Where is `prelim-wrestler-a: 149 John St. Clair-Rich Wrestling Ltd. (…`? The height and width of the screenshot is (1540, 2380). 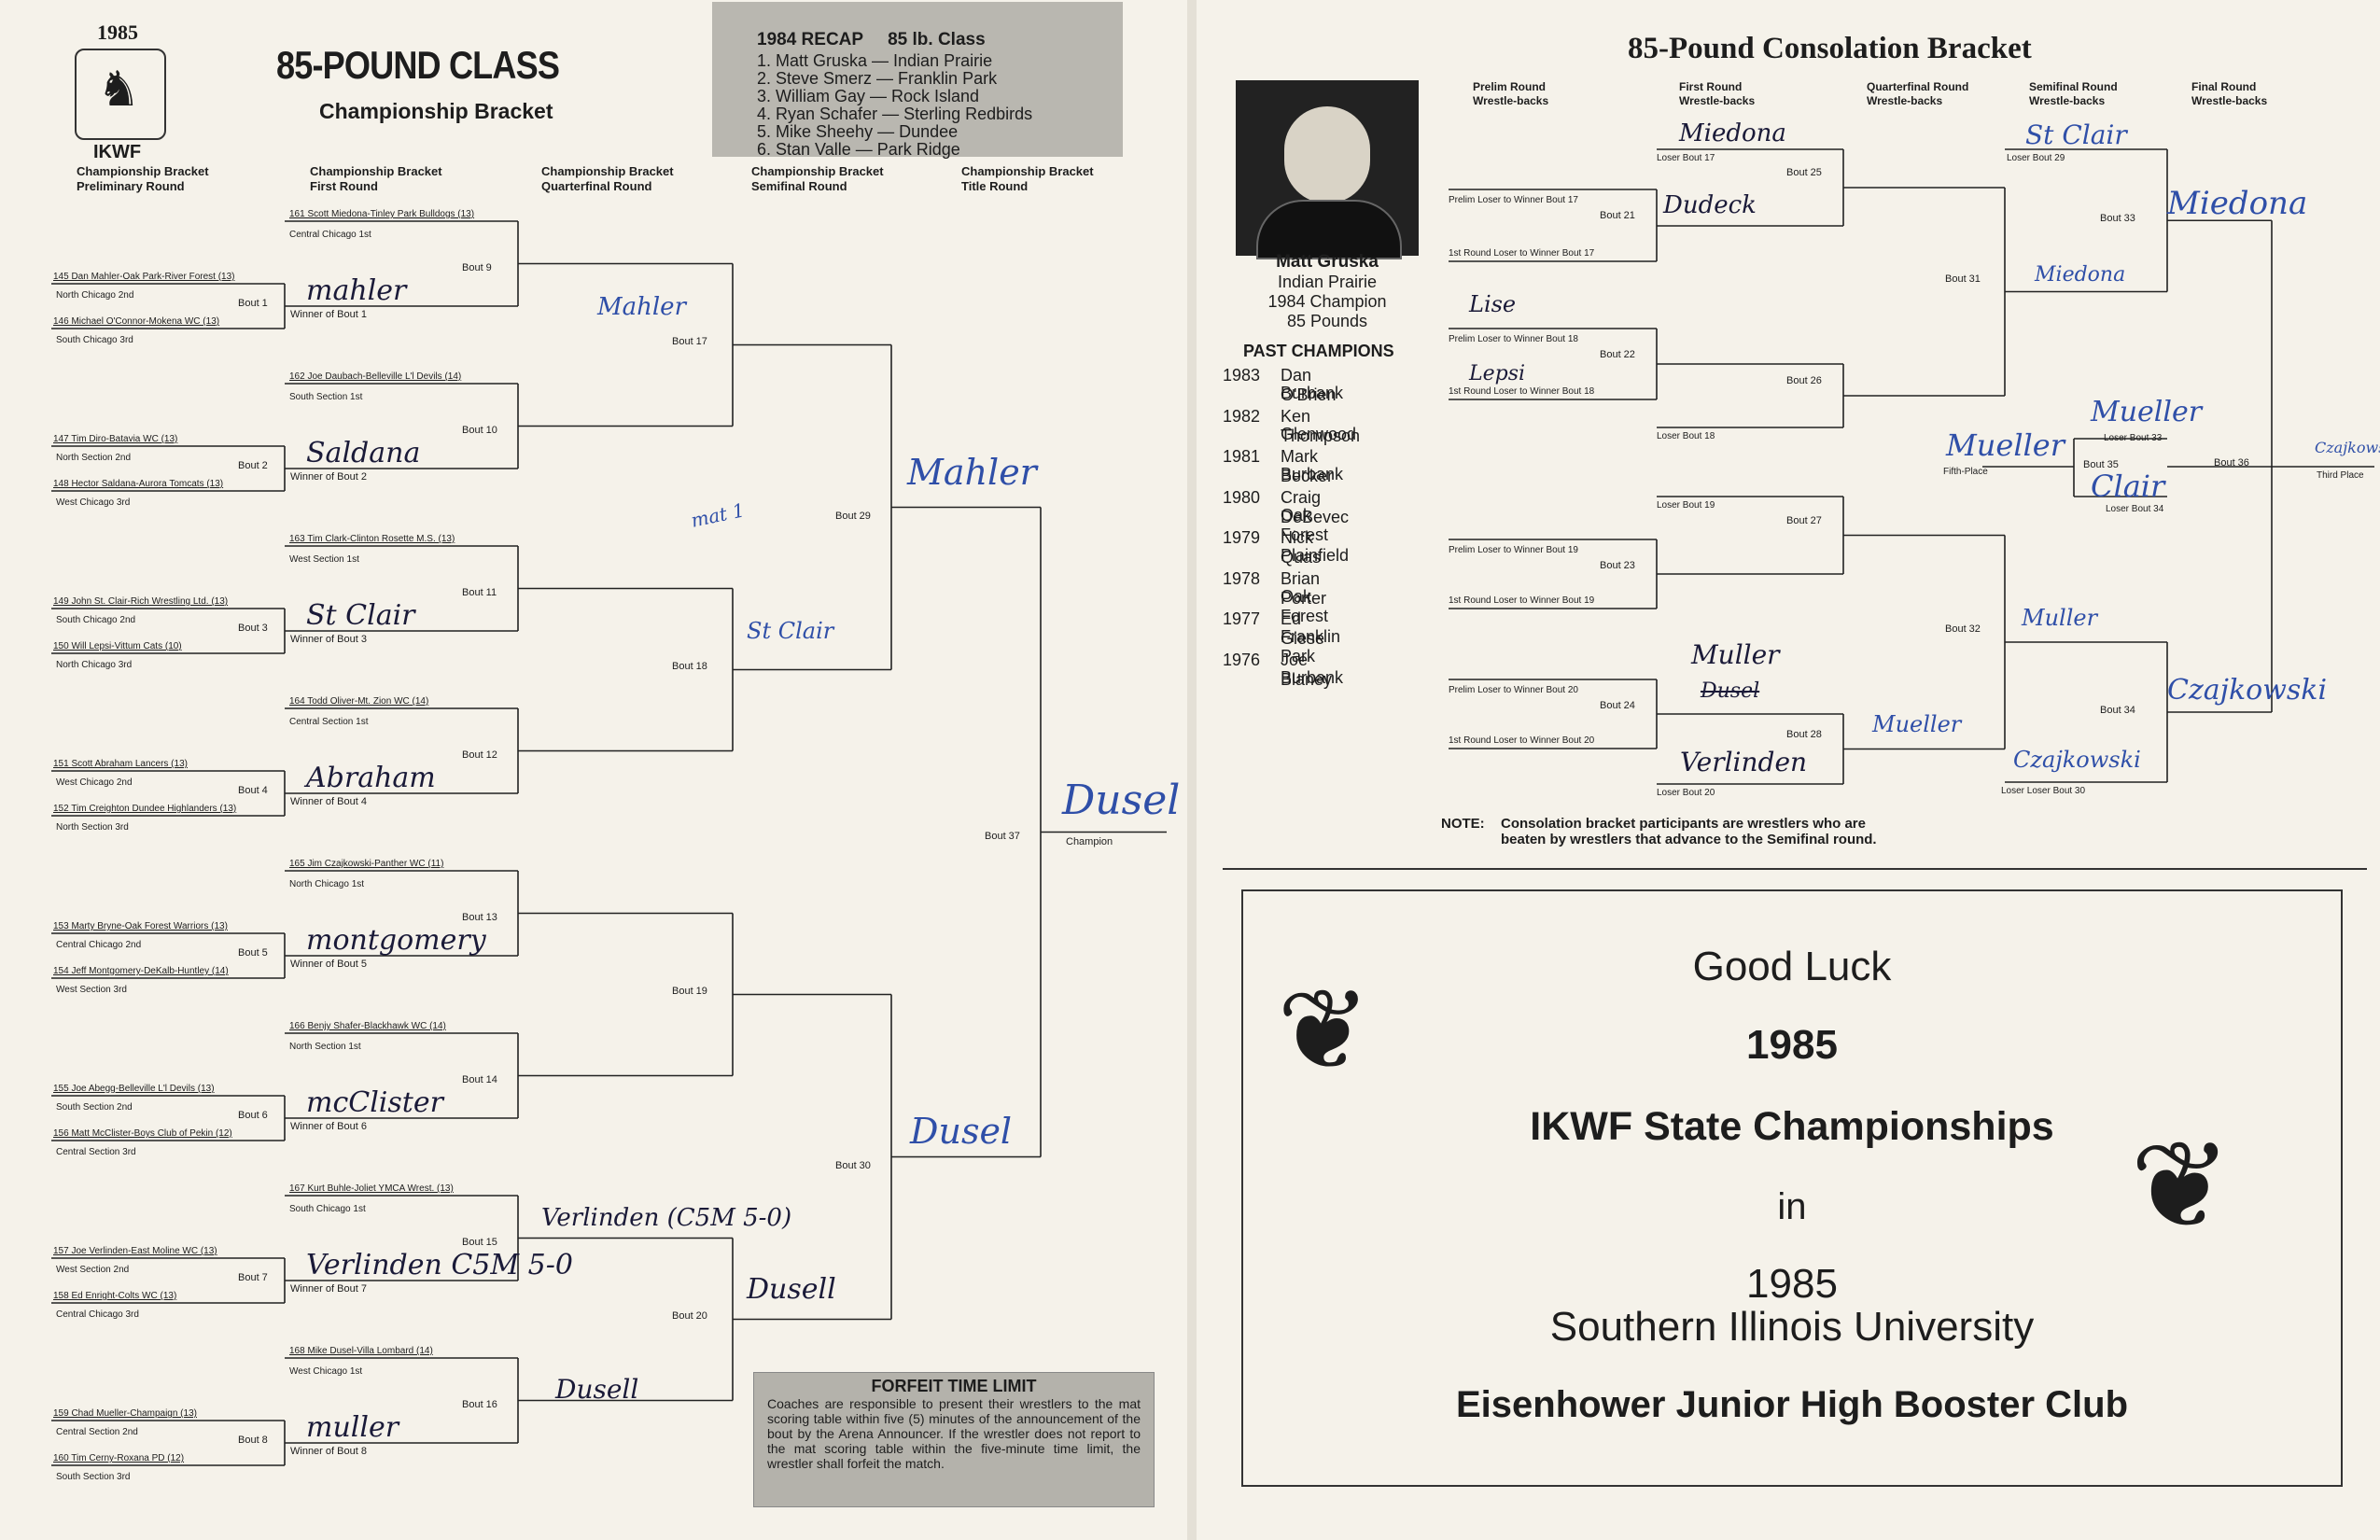 prelim-wrestler-a: 149 John St. Clair-Rich Wrestling Ltd. (… is located at coordinates (141, 601).